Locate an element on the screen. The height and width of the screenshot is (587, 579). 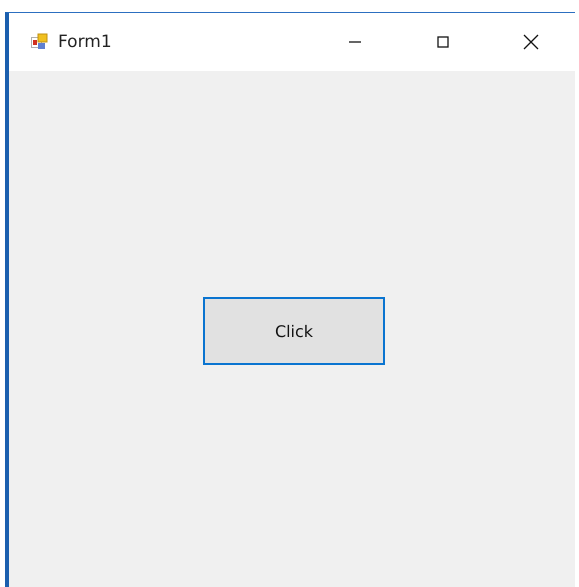
click-button: Click is located at coordinates (294, 331).